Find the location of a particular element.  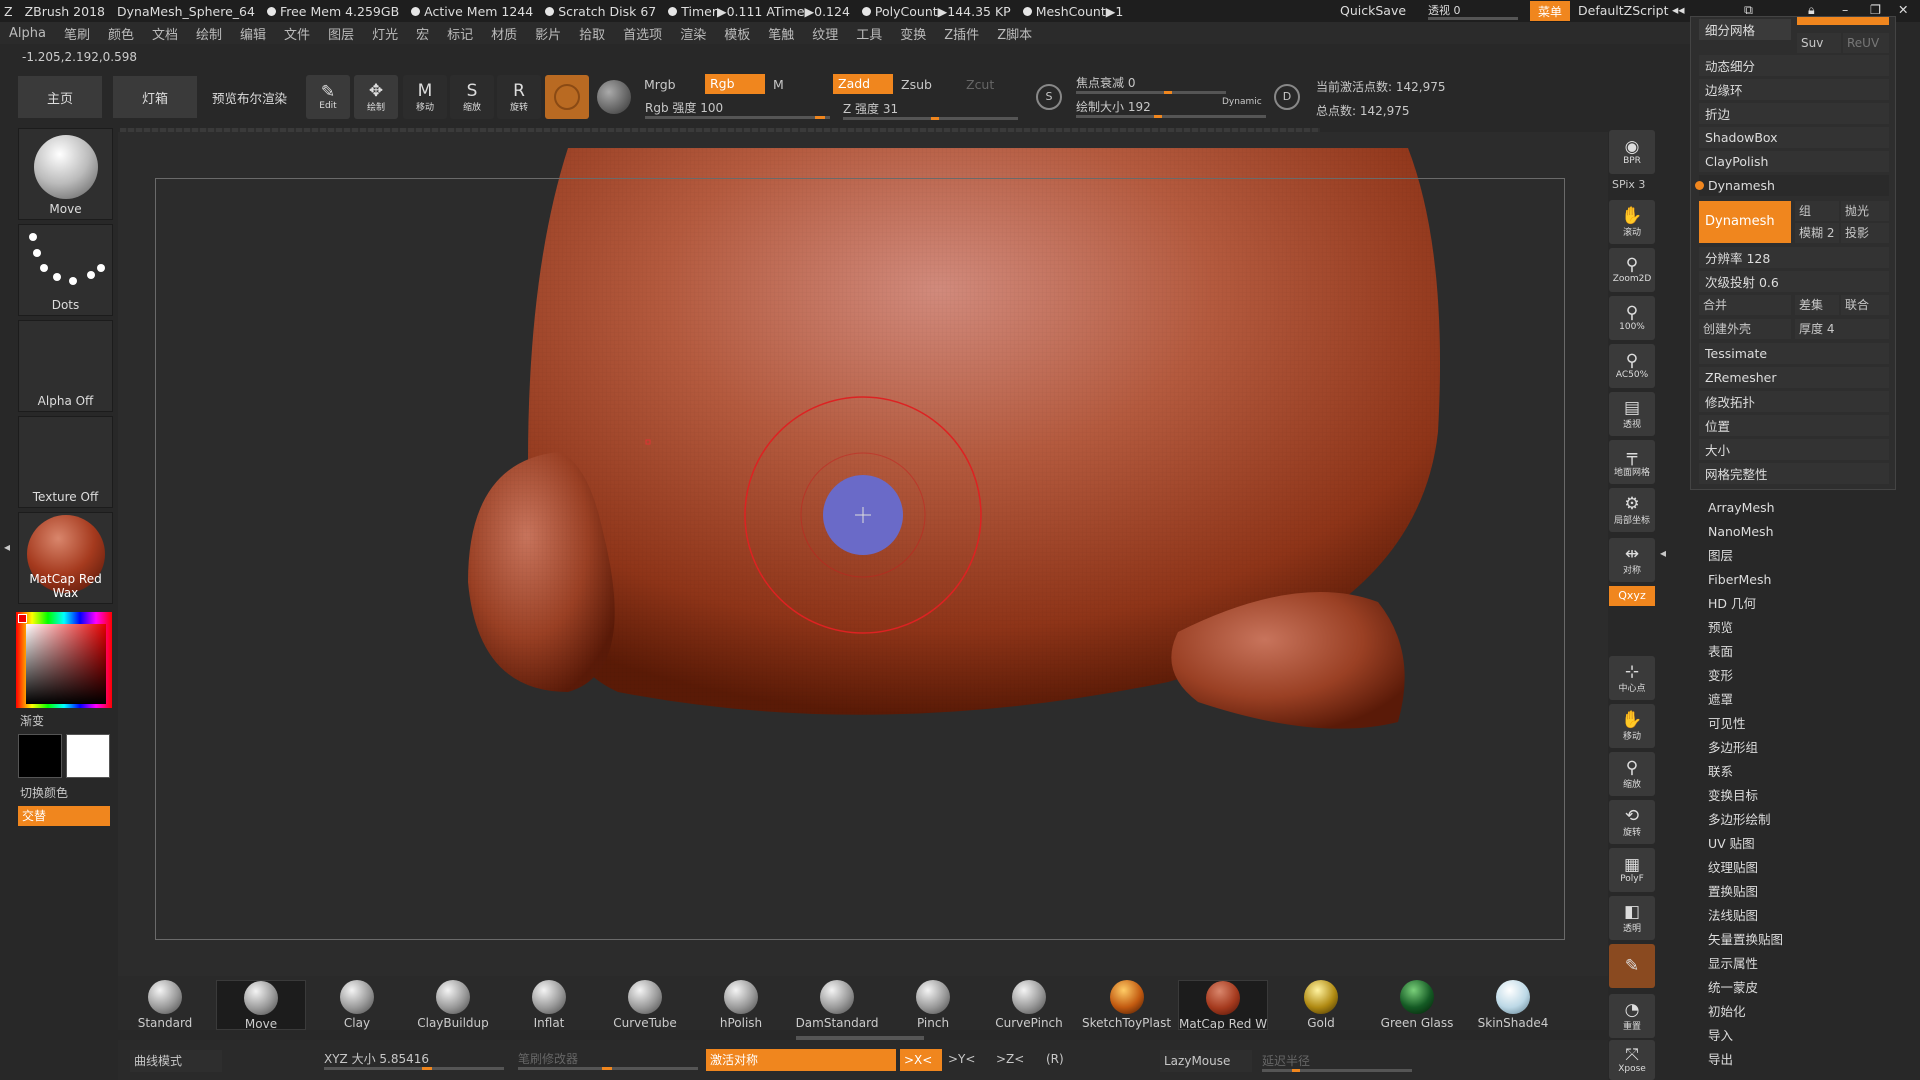

material-skinshade4: SkinShade4 is located at coordinates (1513, 1005).